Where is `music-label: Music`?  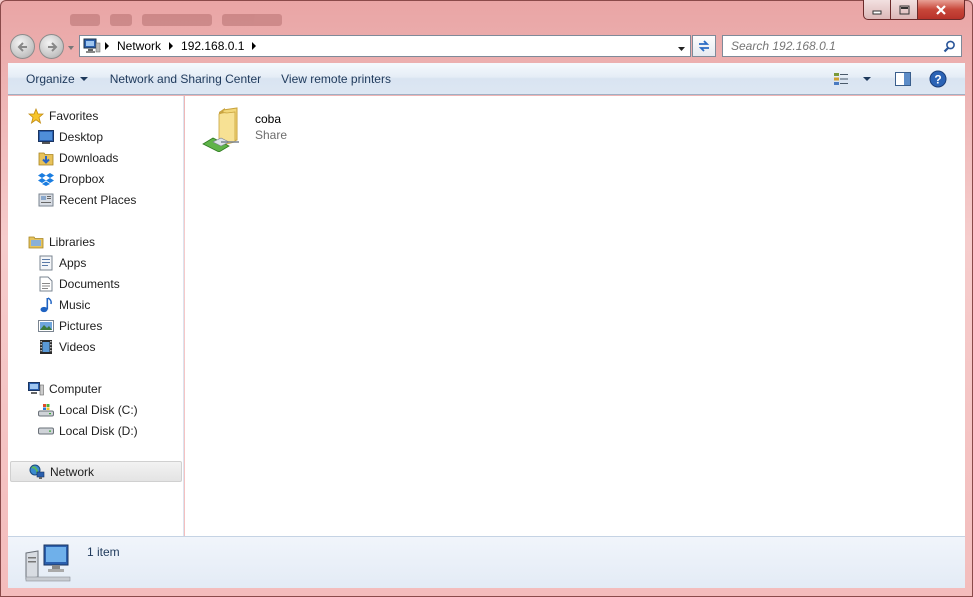 music-label: Music is located at coordinates (75, 304).